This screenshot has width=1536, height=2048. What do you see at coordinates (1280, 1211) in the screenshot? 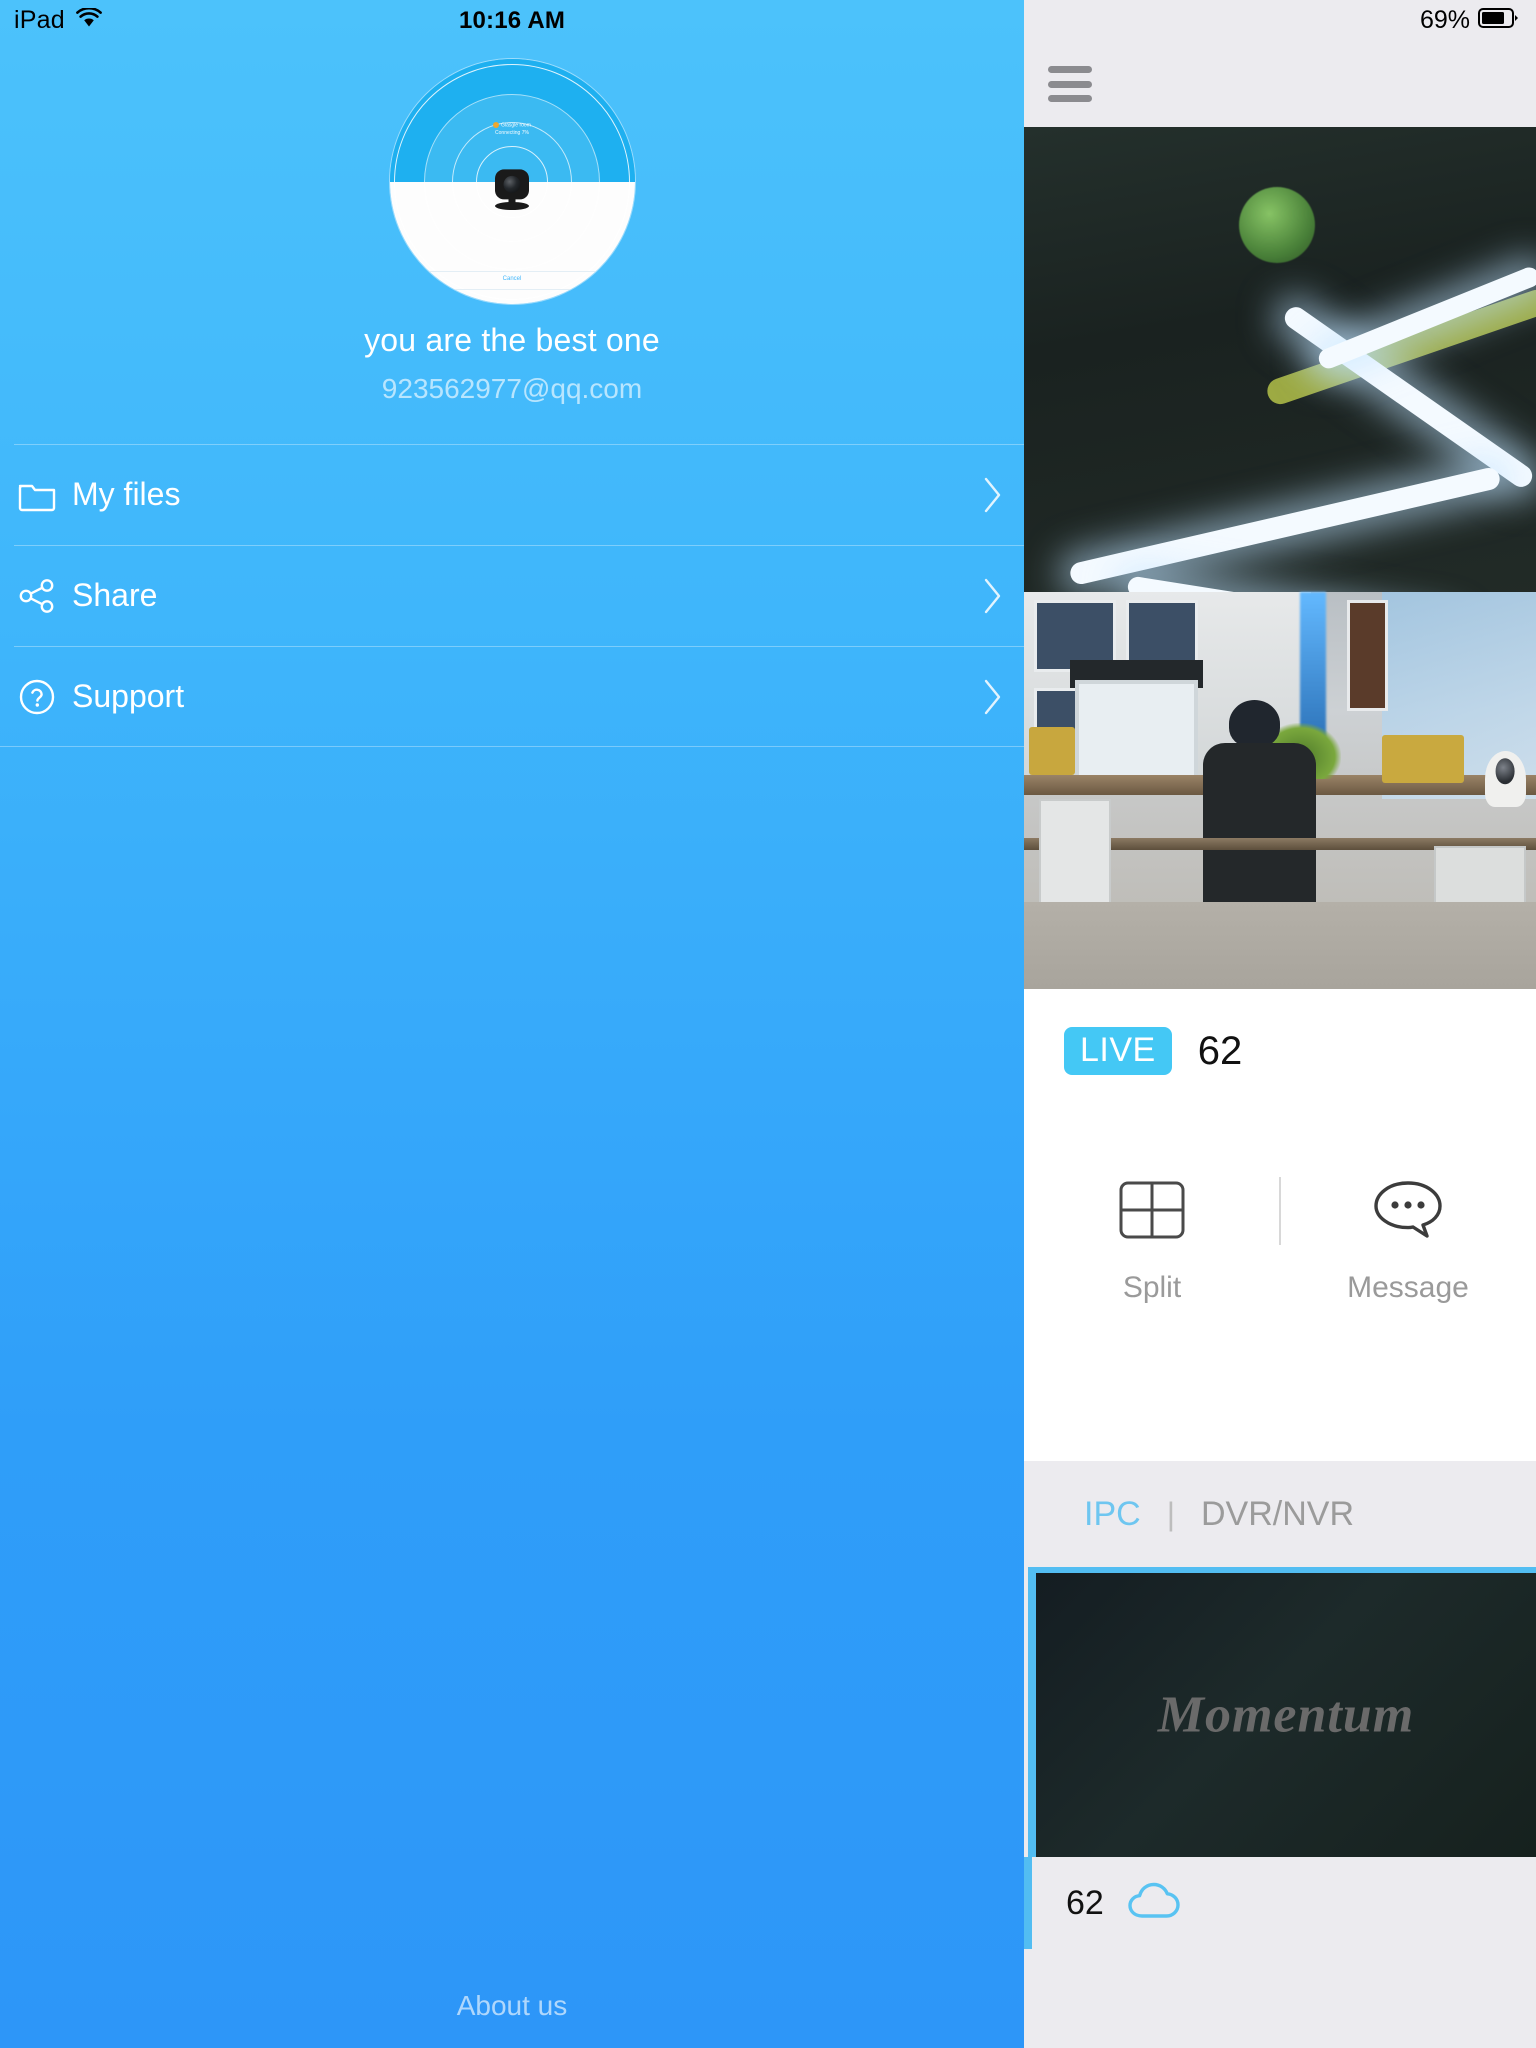
I see `action-divider` at bounding box center [1280, 1211].